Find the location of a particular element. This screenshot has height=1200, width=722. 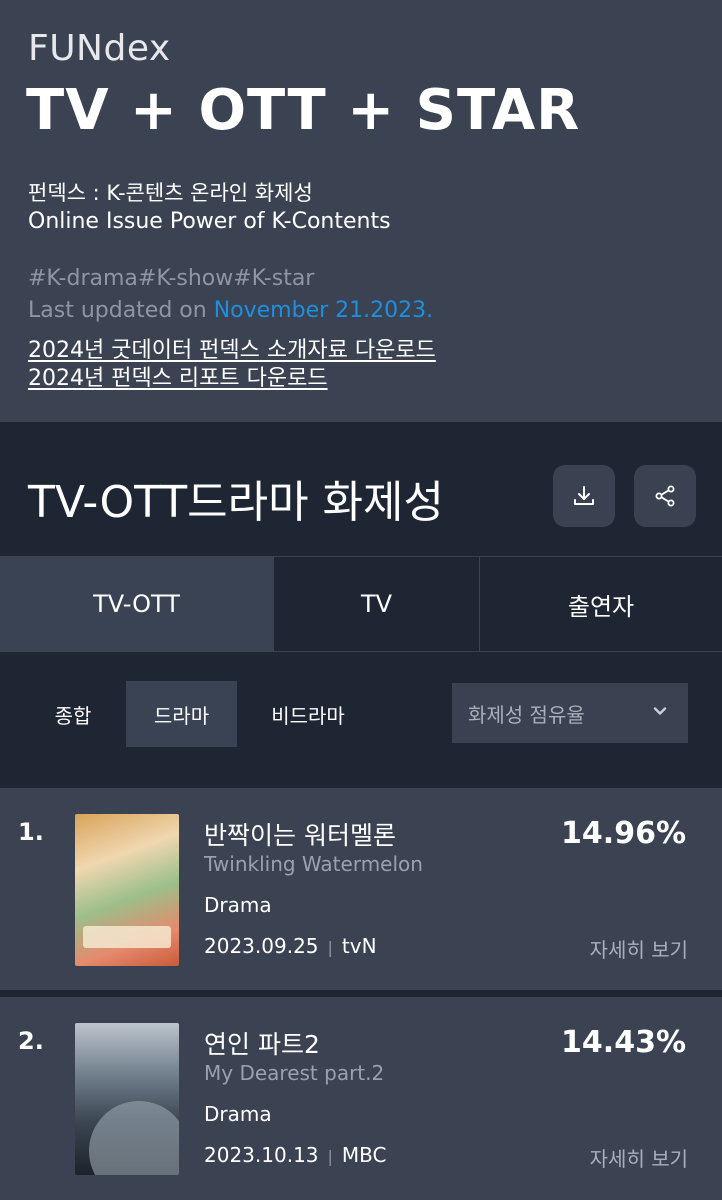

download-button is located at coordinates (584, 496).